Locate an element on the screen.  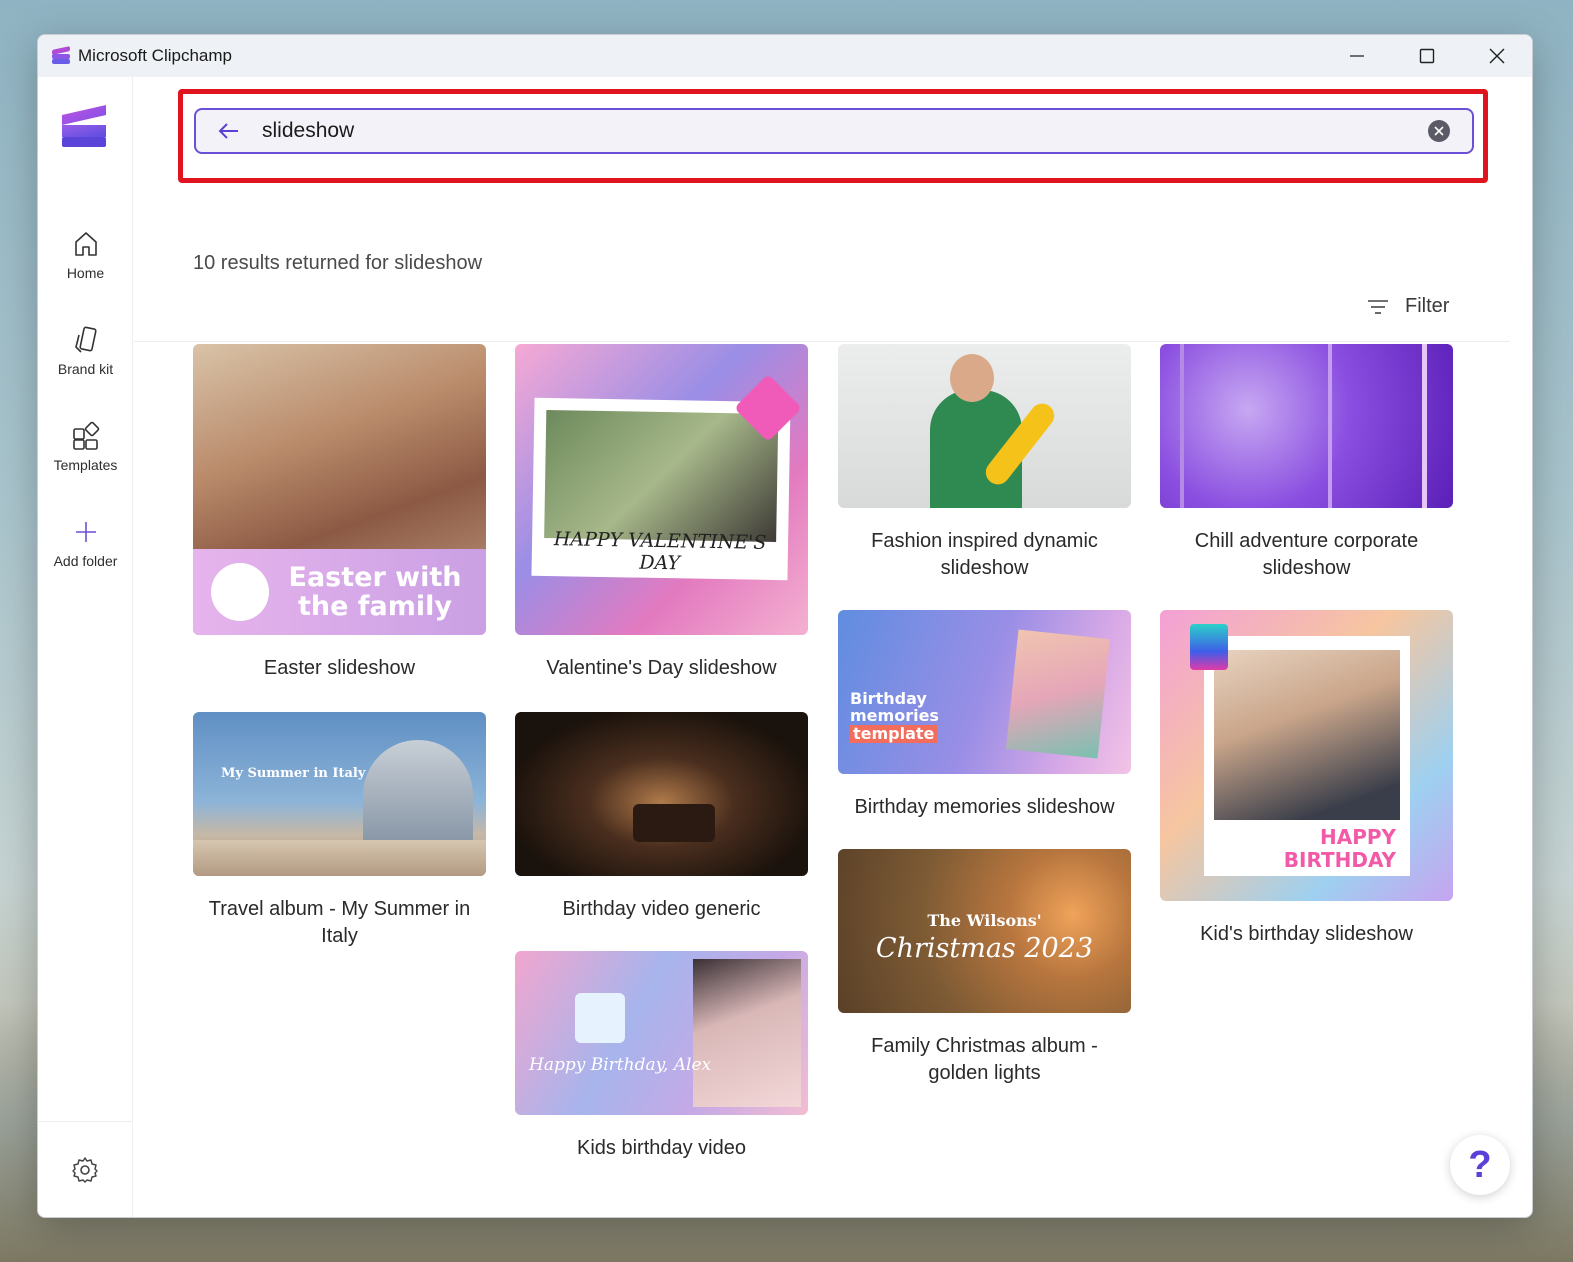
arrow-left-icon is located at coordinates (228, 131).